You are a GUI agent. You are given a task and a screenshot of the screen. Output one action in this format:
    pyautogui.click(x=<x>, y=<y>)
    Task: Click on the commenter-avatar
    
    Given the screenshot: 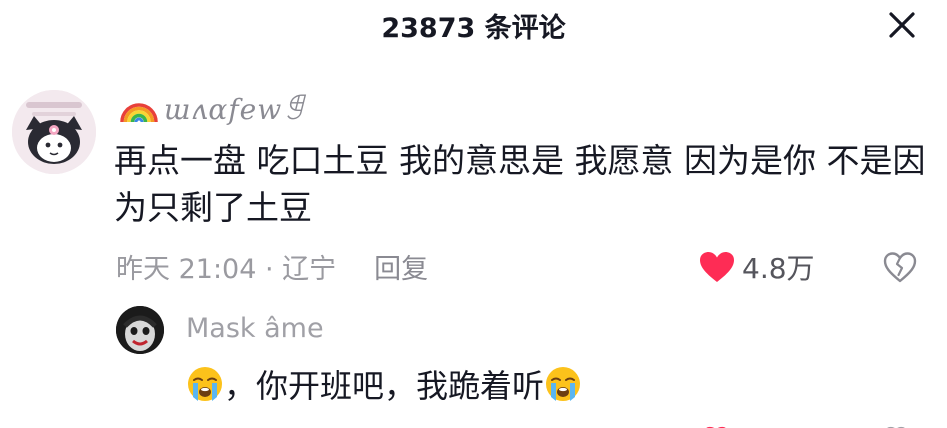 What is the action you would take?
    pyautogui.click(x=54, y=132)
    